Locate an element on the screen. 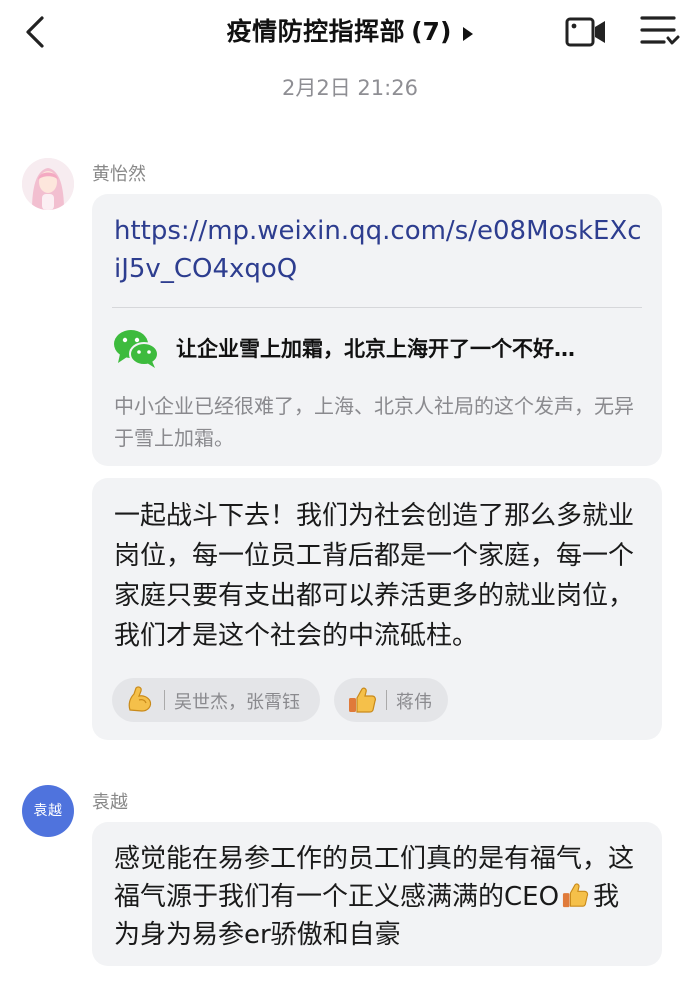 This screenshot has height=982, width=700. video-call-button is located at coordinates (586, 32).